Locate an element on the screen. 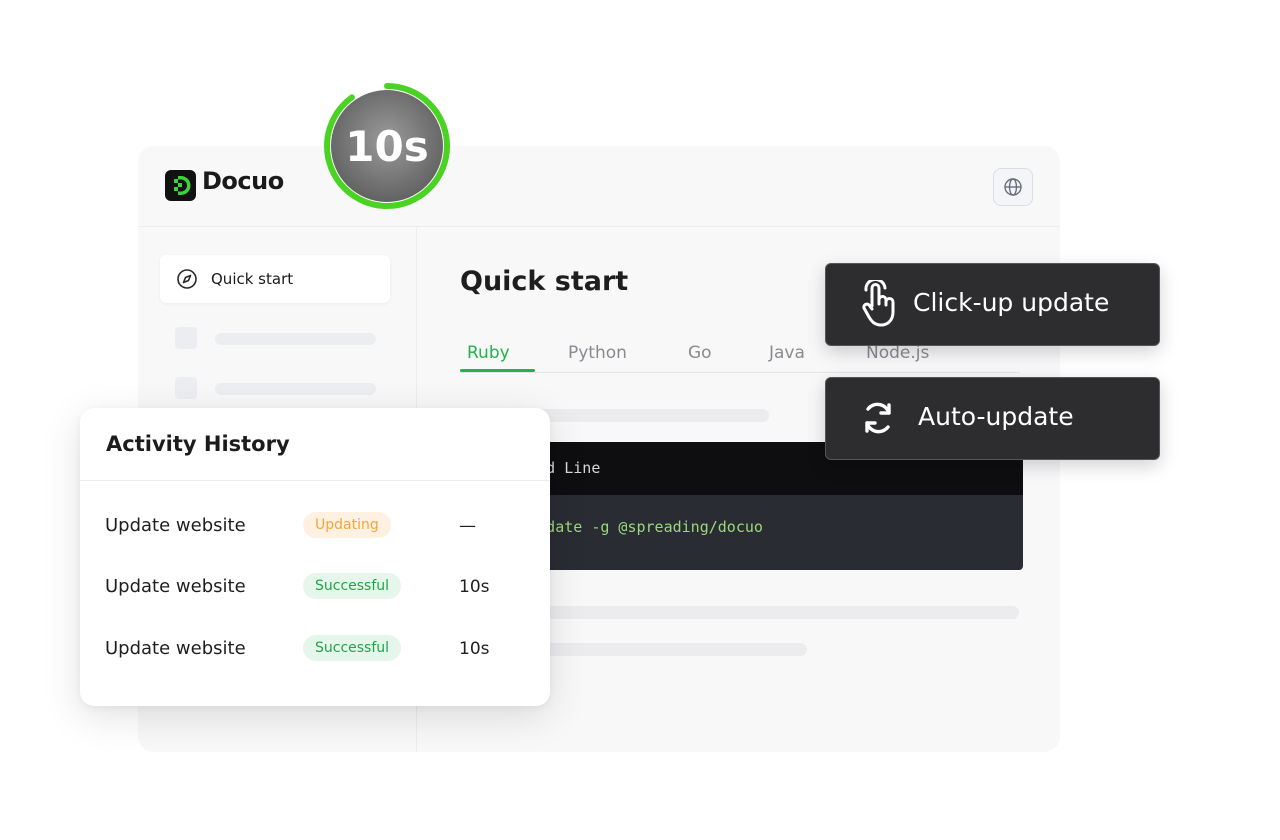 Image resolution: width=1280 pixels, height=840 pixels. hand-pointer-icon is located at coordinates (878, 303).